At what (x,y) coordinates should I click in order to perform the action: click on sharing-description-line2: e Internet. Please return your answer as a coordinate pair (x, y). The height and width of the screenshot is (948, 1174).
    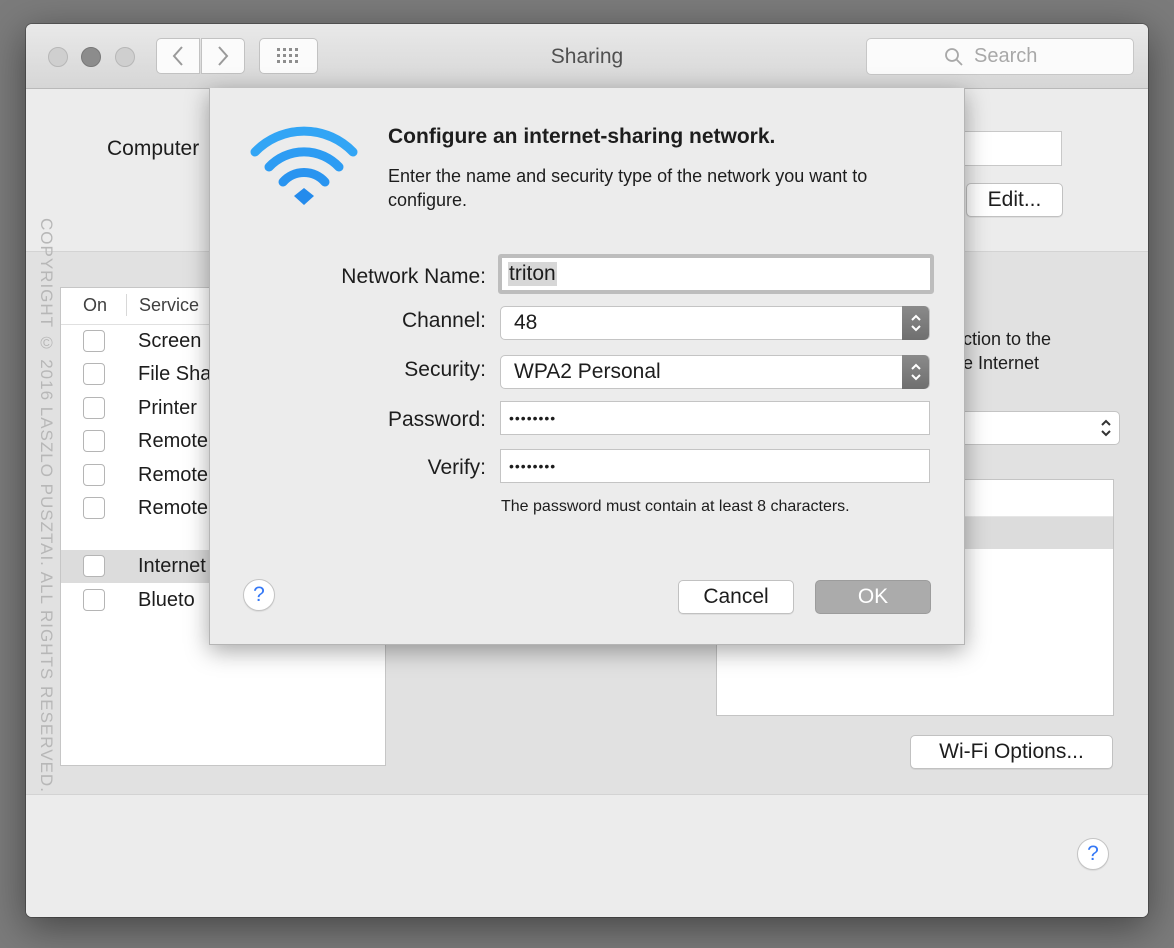
    Looking at the image, I should click on (1001, 363).